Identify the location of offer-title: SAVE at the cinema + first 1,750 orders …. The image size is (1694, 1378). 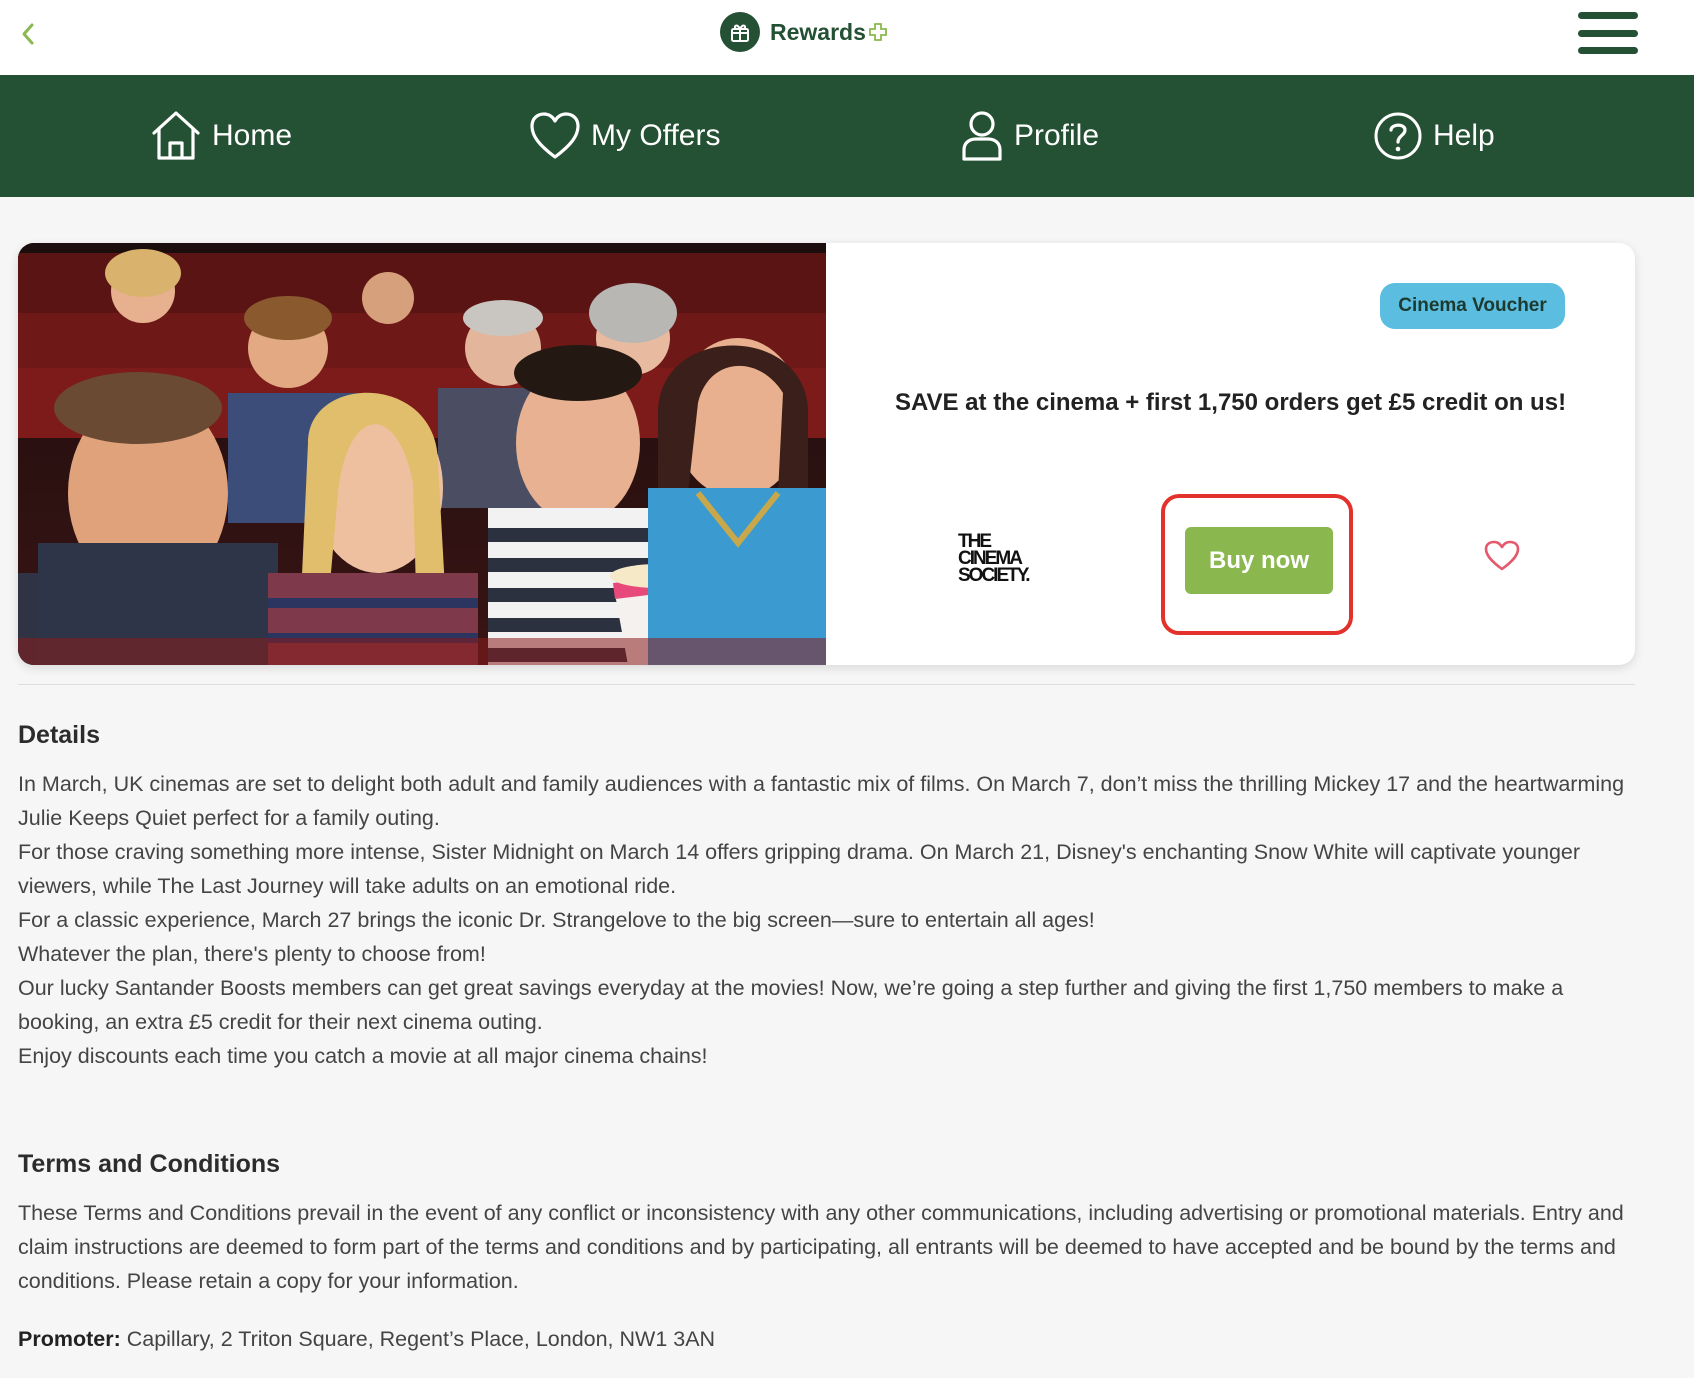
(1230, 402).